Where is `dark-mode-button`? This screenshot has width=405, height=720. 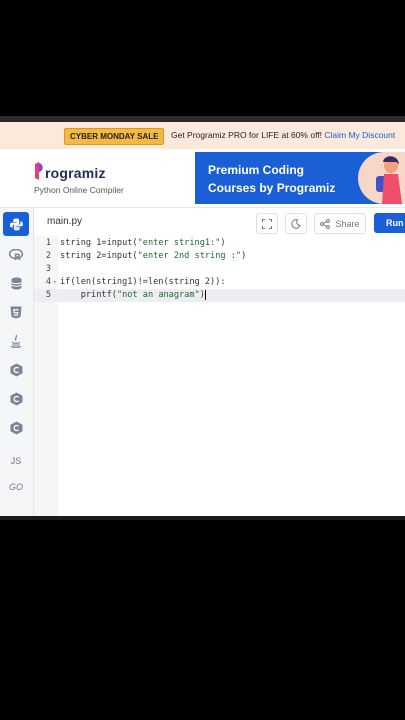 dark-mode-button is located at coordinates (296, 223).